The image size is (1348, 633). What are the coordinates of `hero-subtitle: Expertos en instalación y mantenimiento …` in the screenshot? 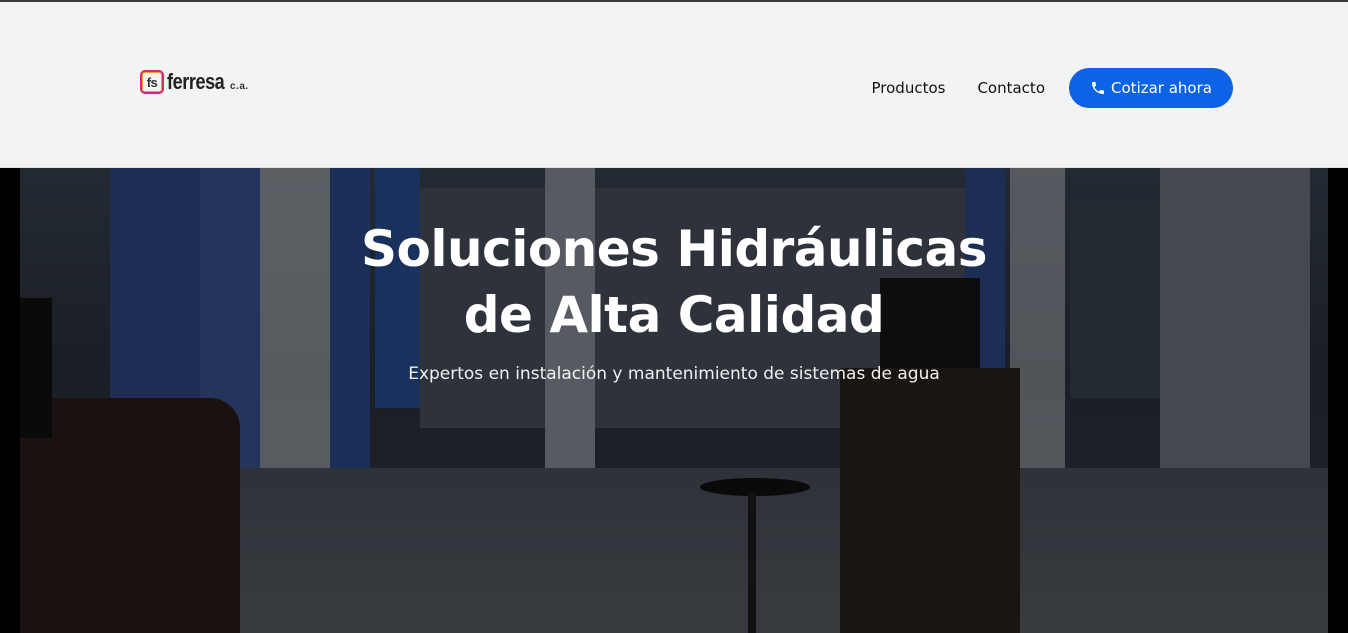 It's located at (674, 374).